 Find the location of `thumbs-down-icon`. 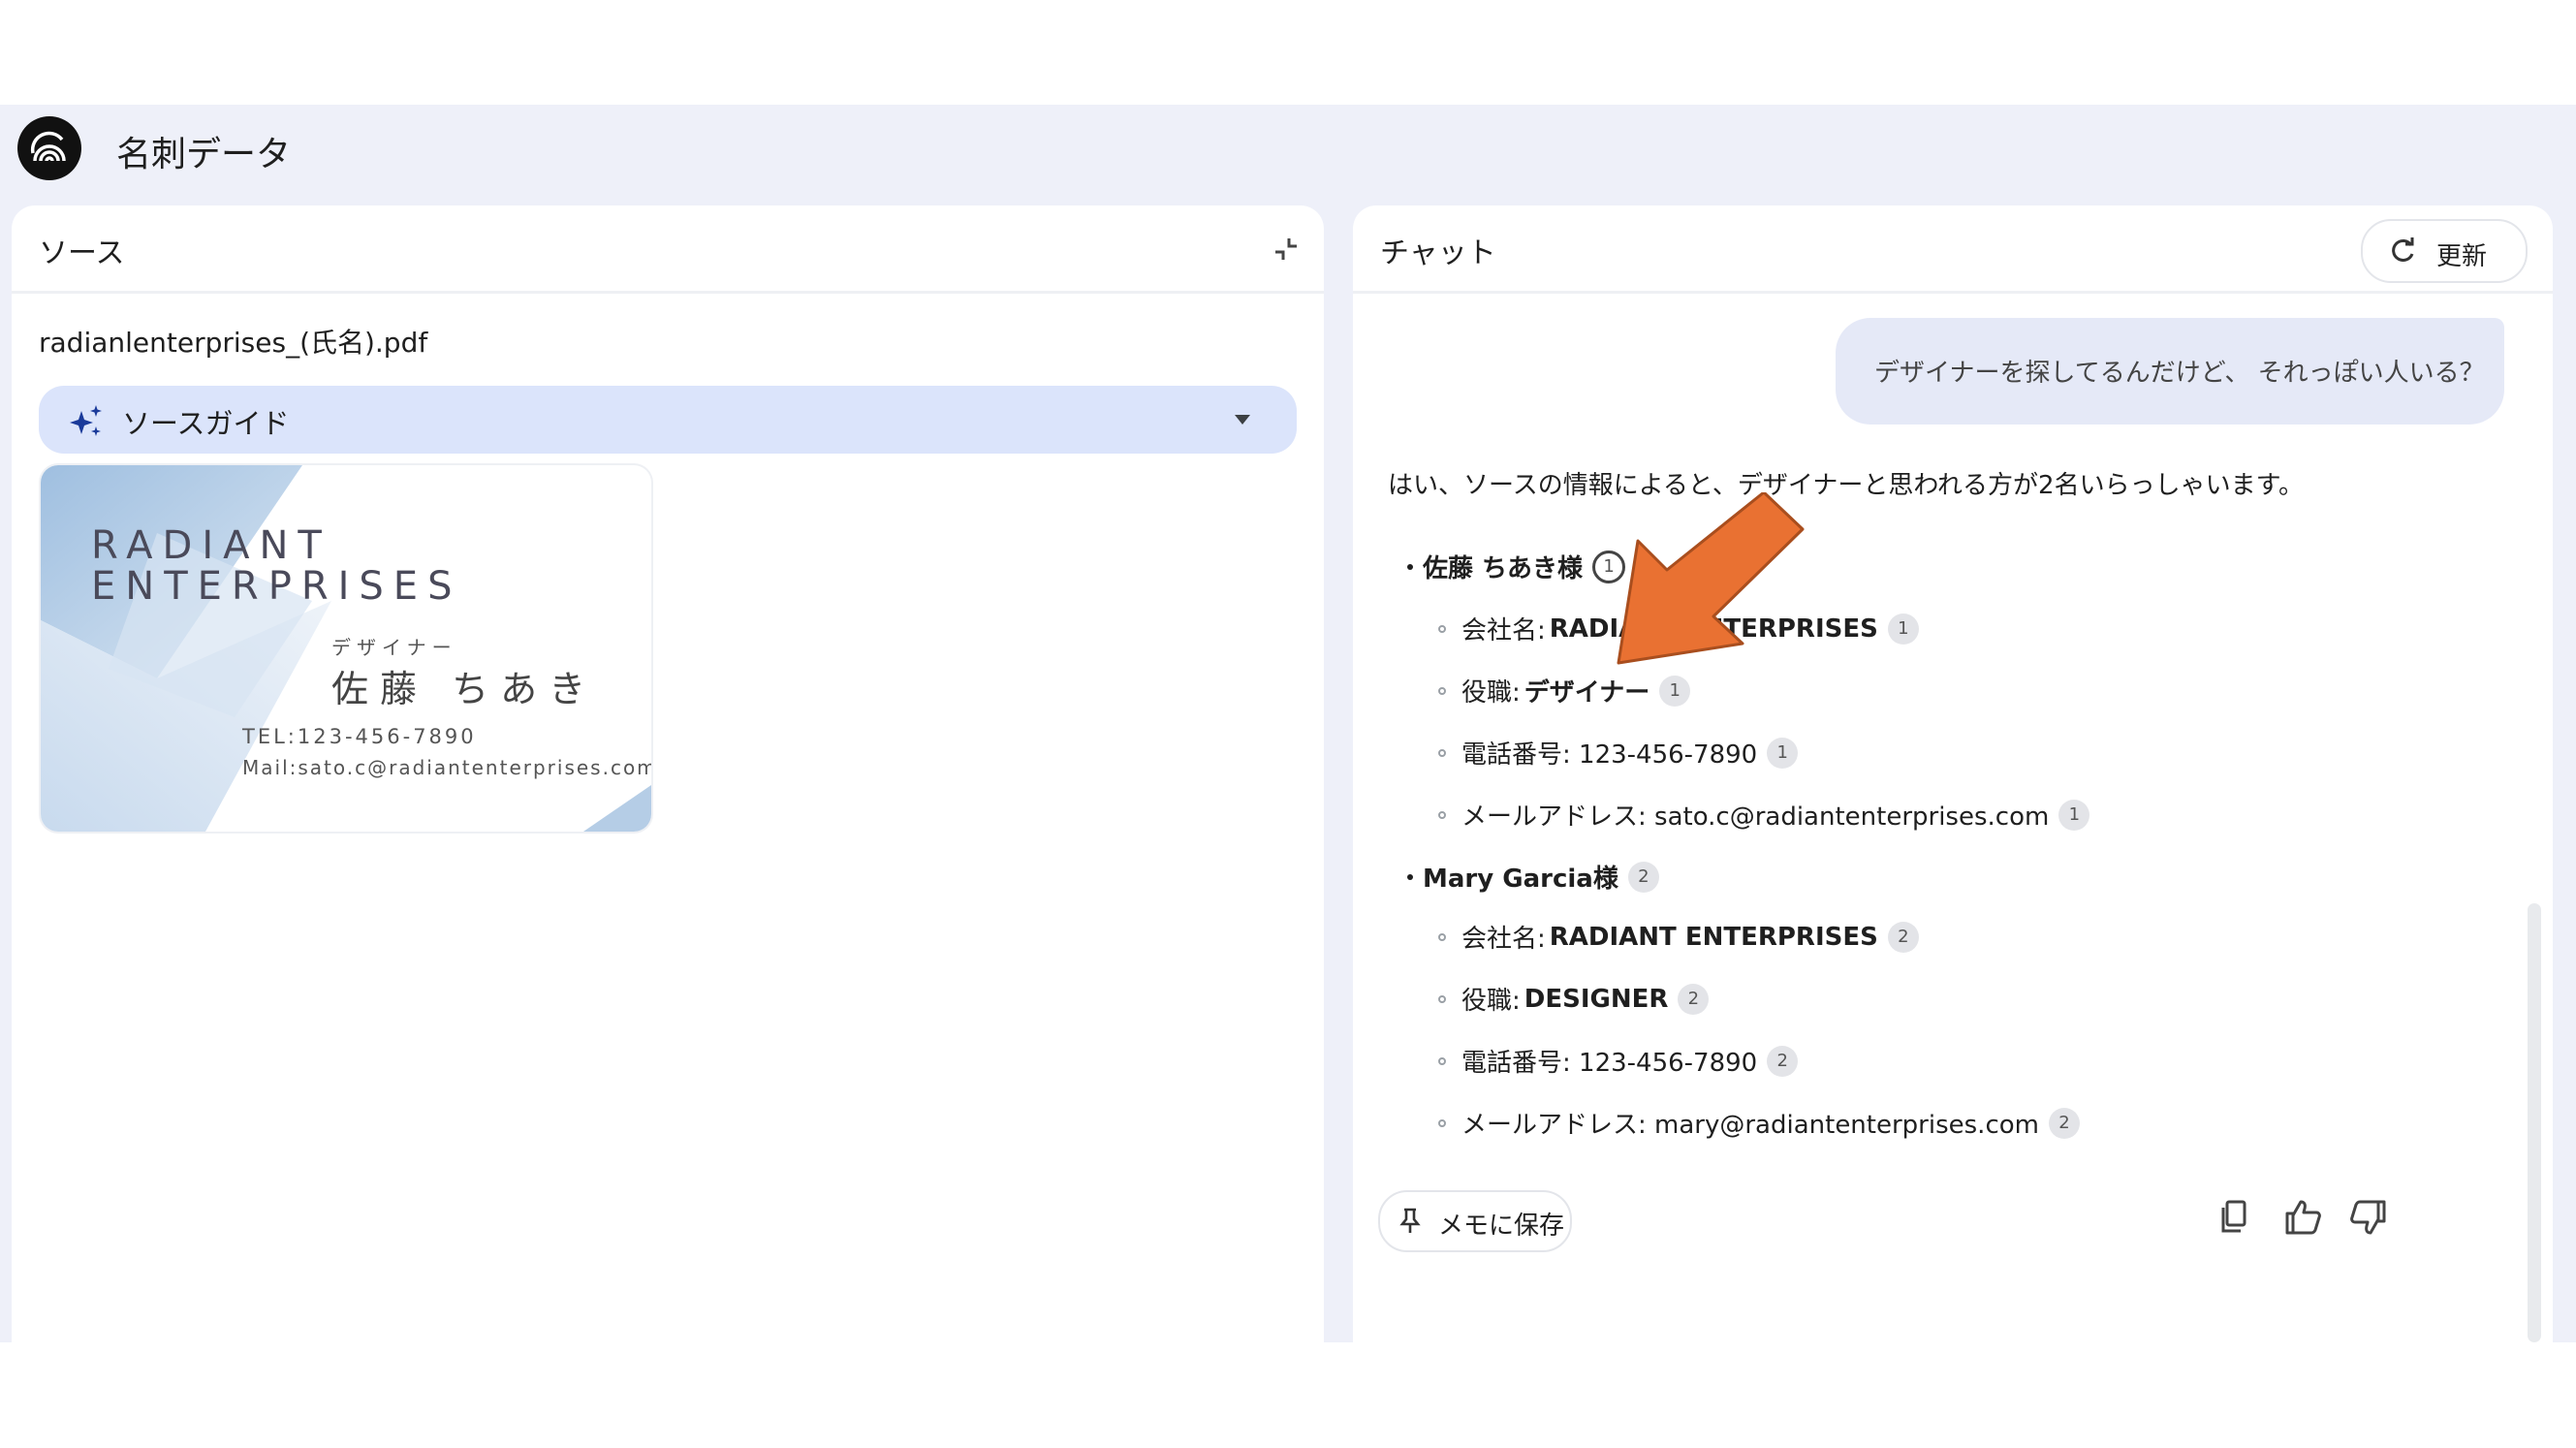

thumbs-down-icon is located at coordinates (2368, 1217).